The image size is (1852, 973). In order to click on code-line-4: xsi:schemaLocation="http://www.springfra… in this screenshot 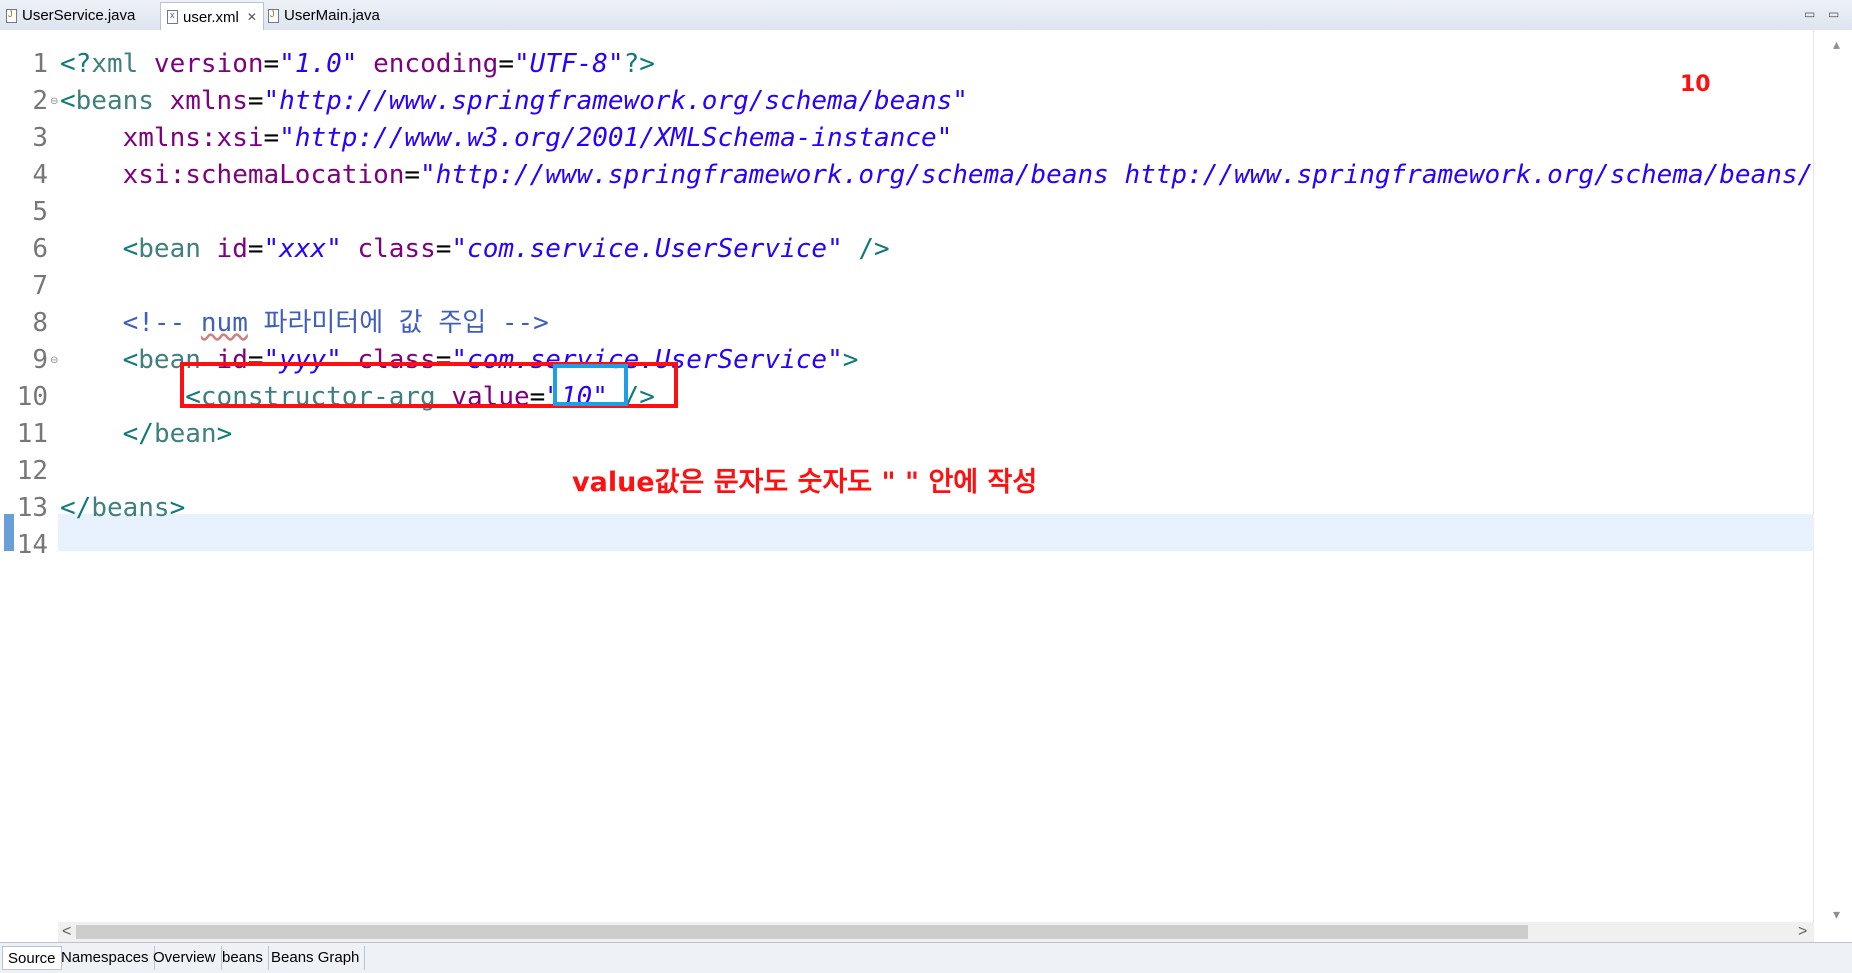, I will do `click(937, 175)`.